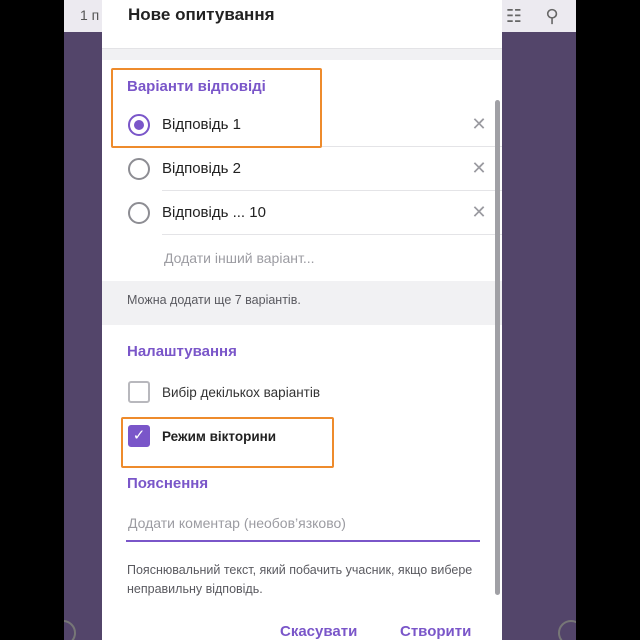 This screenshot has height=640, width=640. I want to click on option-2-label: Відповідь 2, so click(201, 168).